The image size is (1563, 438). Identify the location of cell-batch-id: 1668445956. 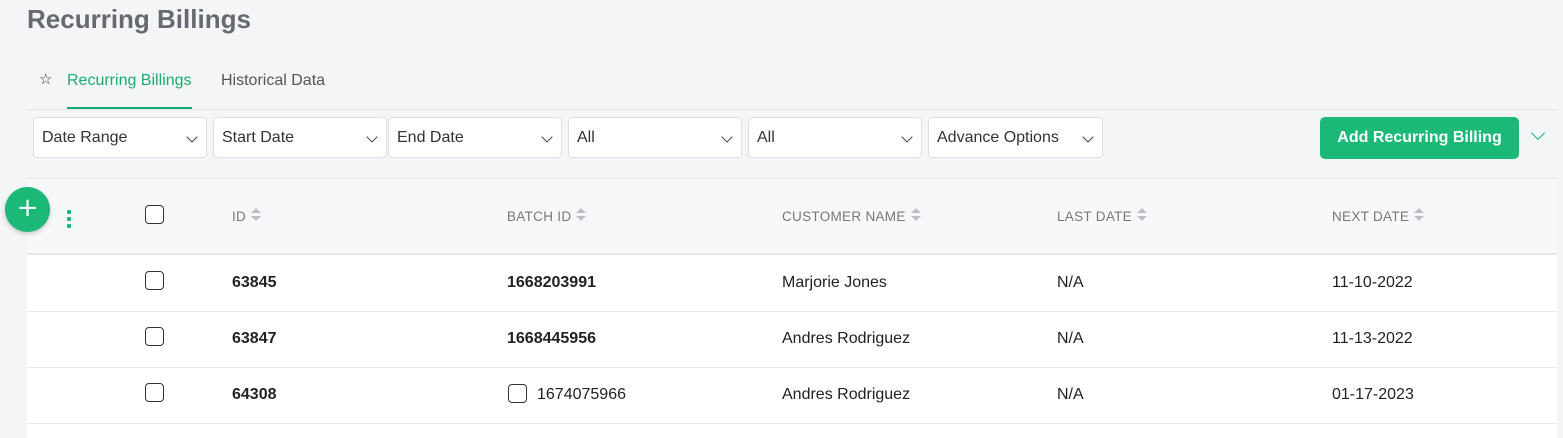
(551, 338).